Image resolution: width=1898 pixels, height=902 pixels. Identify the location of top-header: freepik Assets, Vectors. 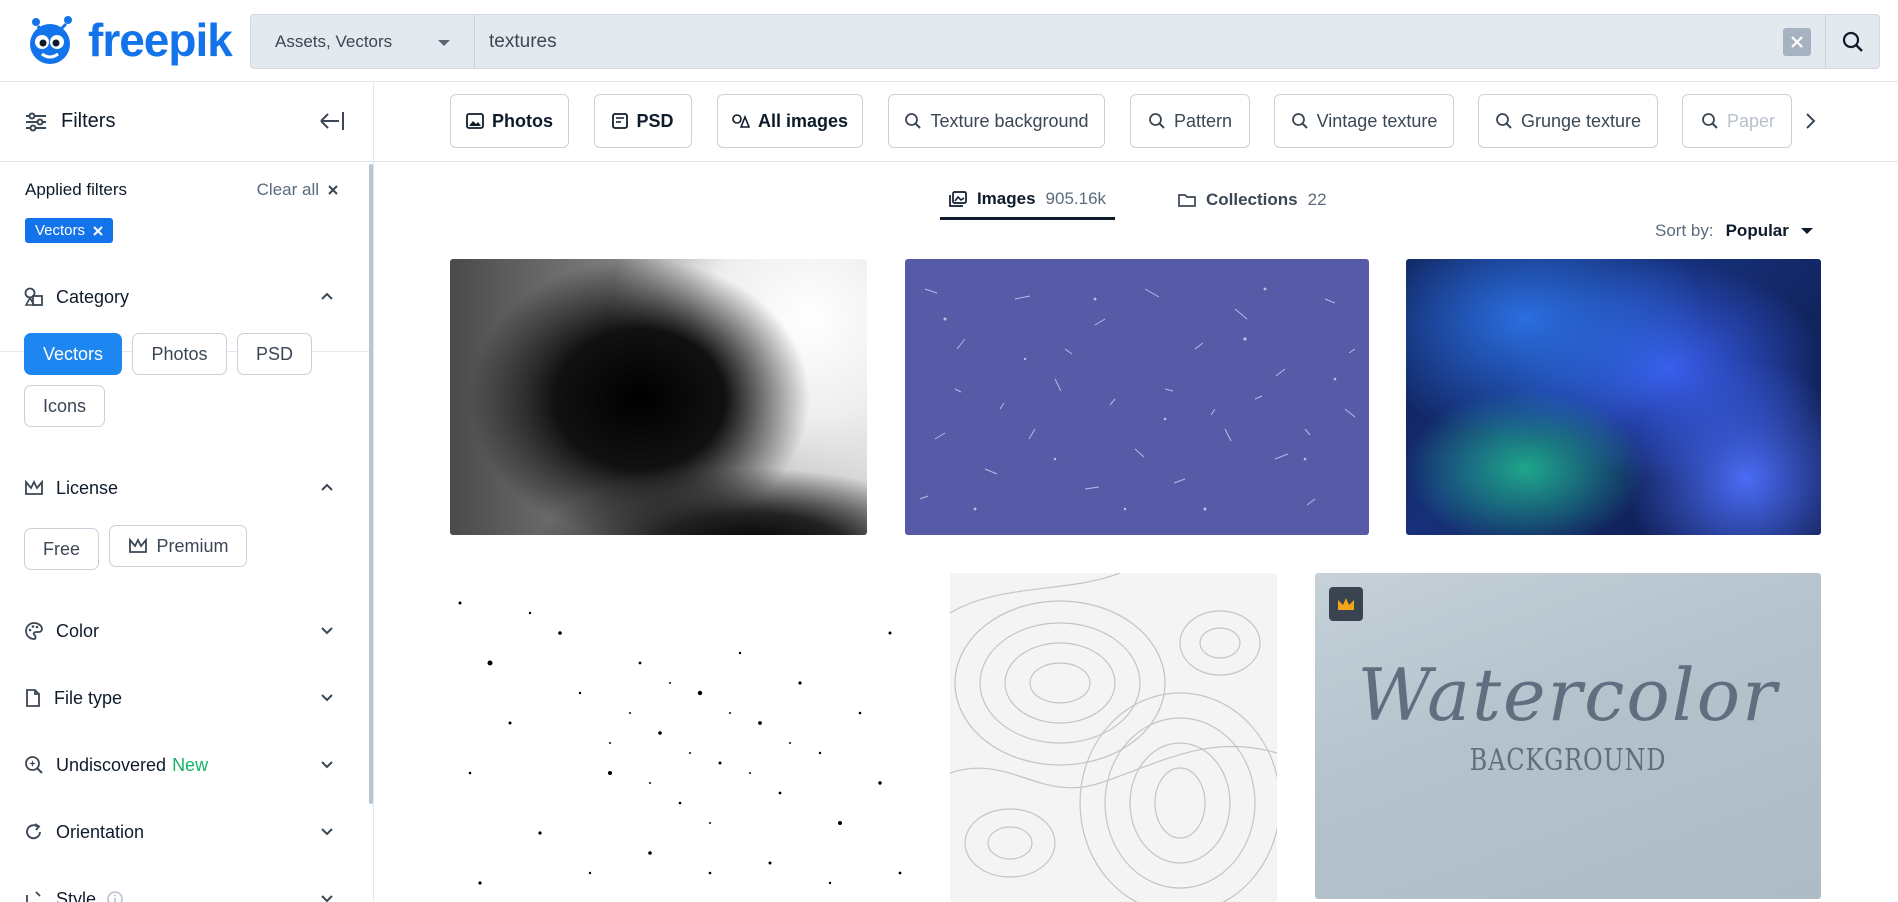
(949, 41).